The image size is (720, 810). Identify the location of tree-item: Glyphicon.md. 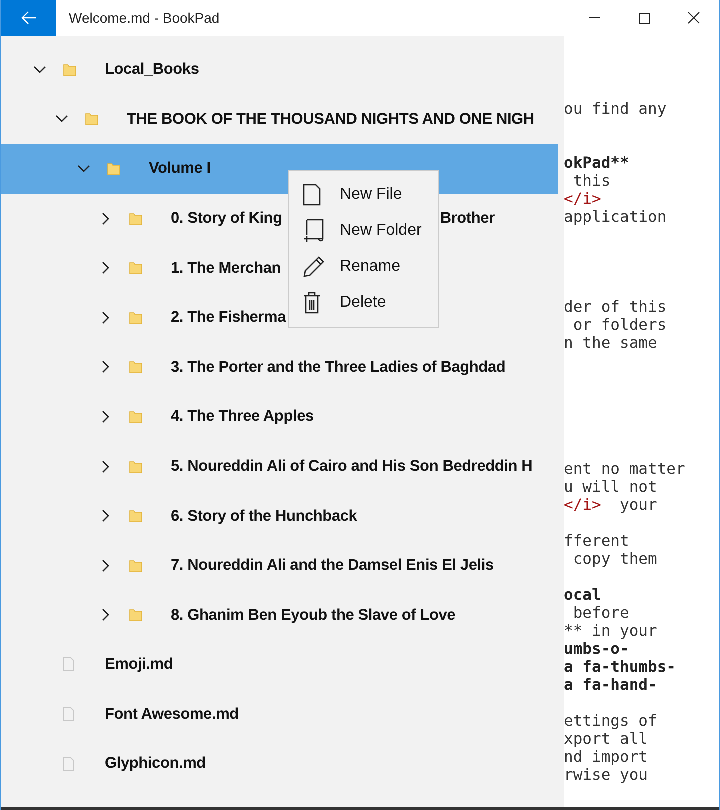
(155, 764).